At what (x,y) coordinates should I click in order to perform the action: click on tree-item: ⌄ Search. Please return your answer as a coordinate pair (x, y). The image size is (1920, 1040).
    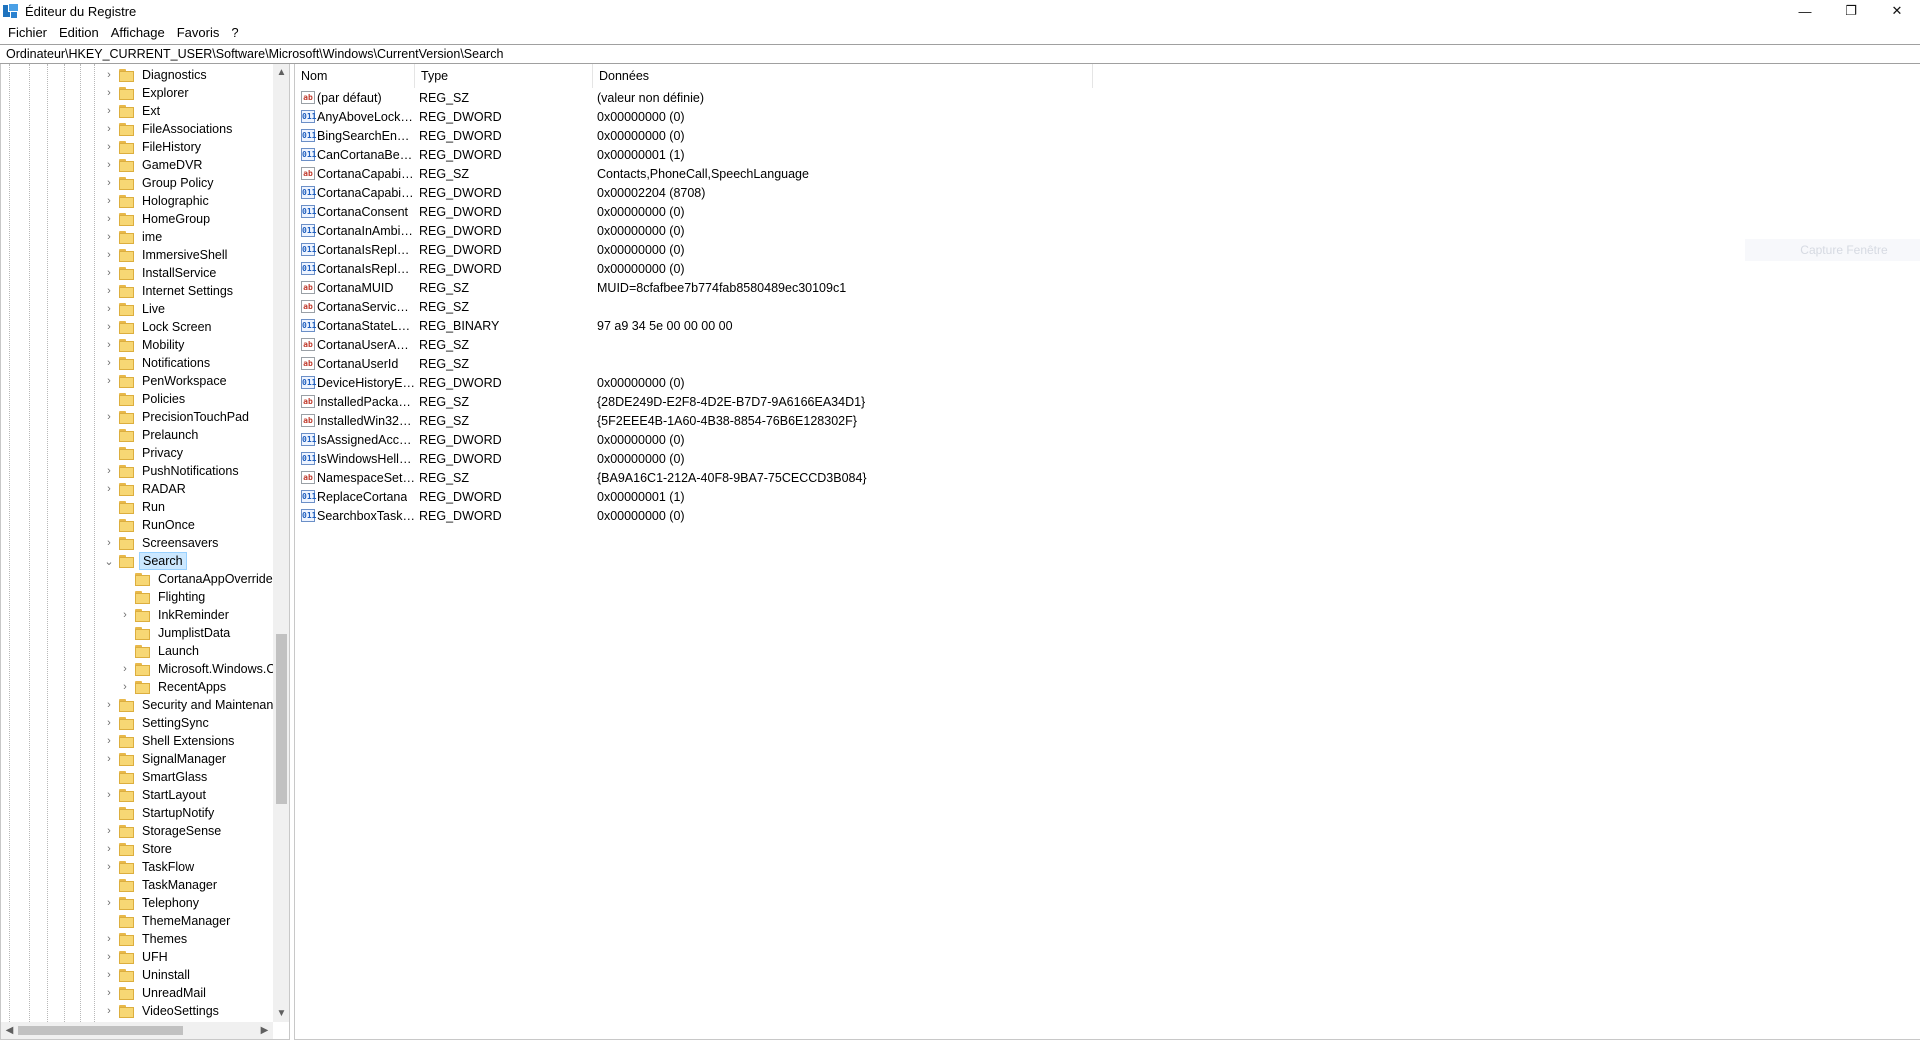
    Looking at the image, I should click on (145, 561).